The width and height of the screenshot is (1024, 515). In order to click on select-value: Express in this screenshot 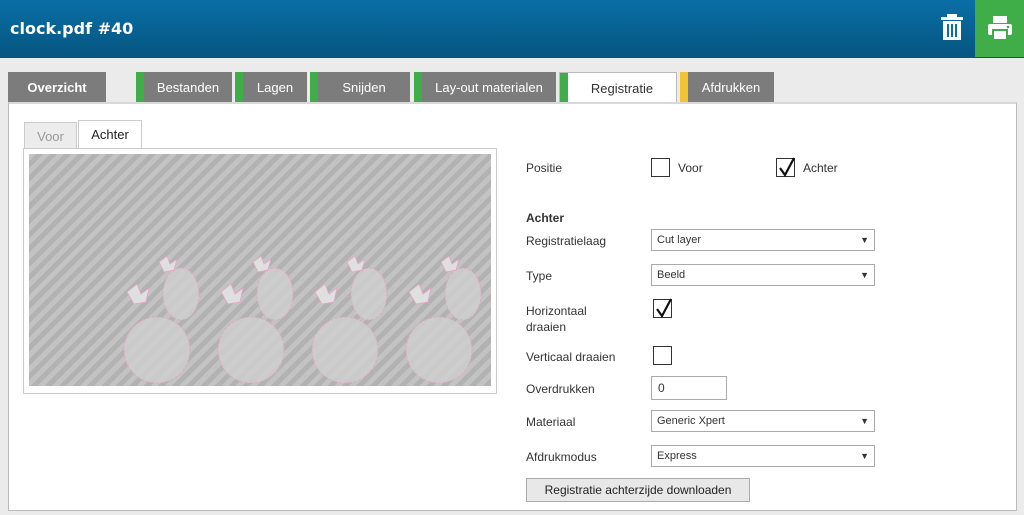, I will do `click(677, 456)`.